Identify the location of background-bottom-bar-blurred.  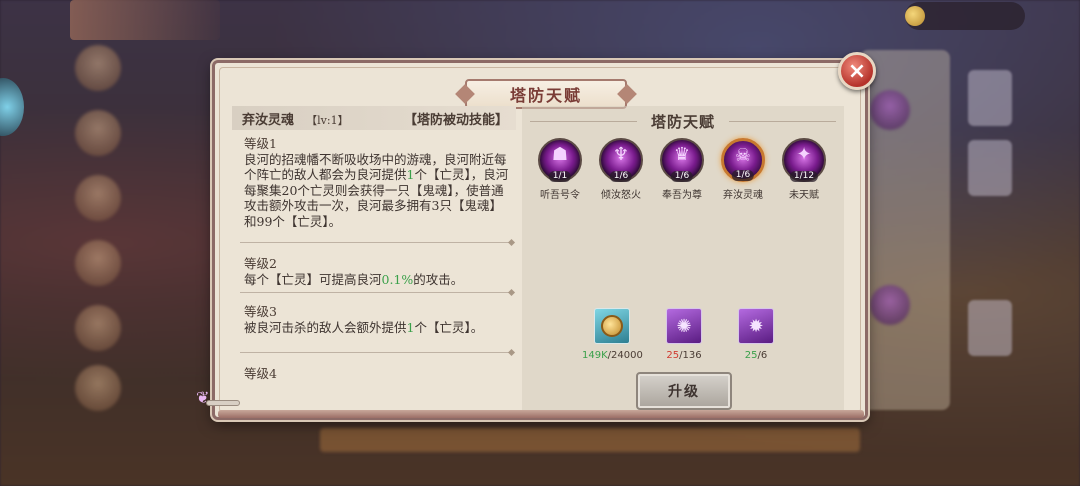
(590, 440).